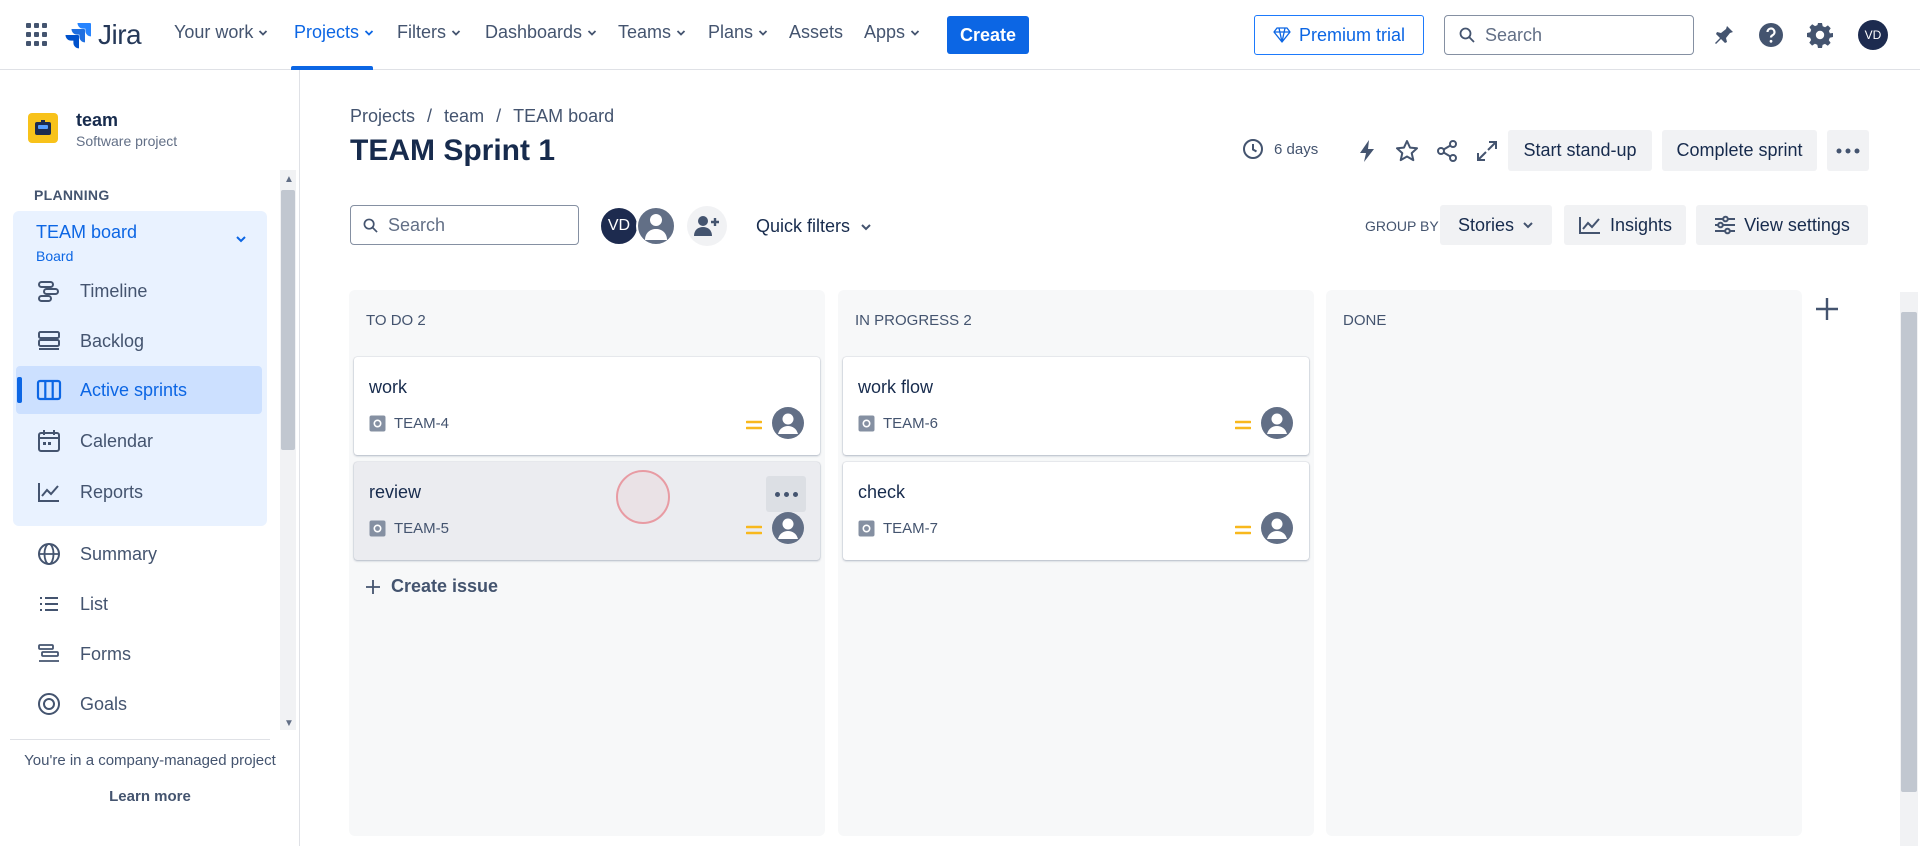 Image resolution: width=1920 pixels, height=846 pixels. Describe the element at coordinates (72, 604) in the screenshot. I see `sidebar-item-list: List` at that location.